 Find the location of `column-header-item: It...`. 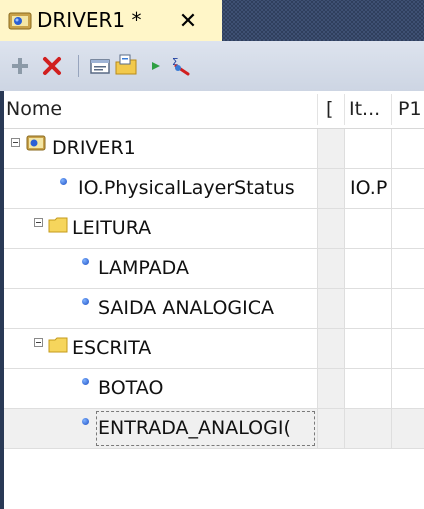

column-header-item: It... is located at coordinates (369, 109).